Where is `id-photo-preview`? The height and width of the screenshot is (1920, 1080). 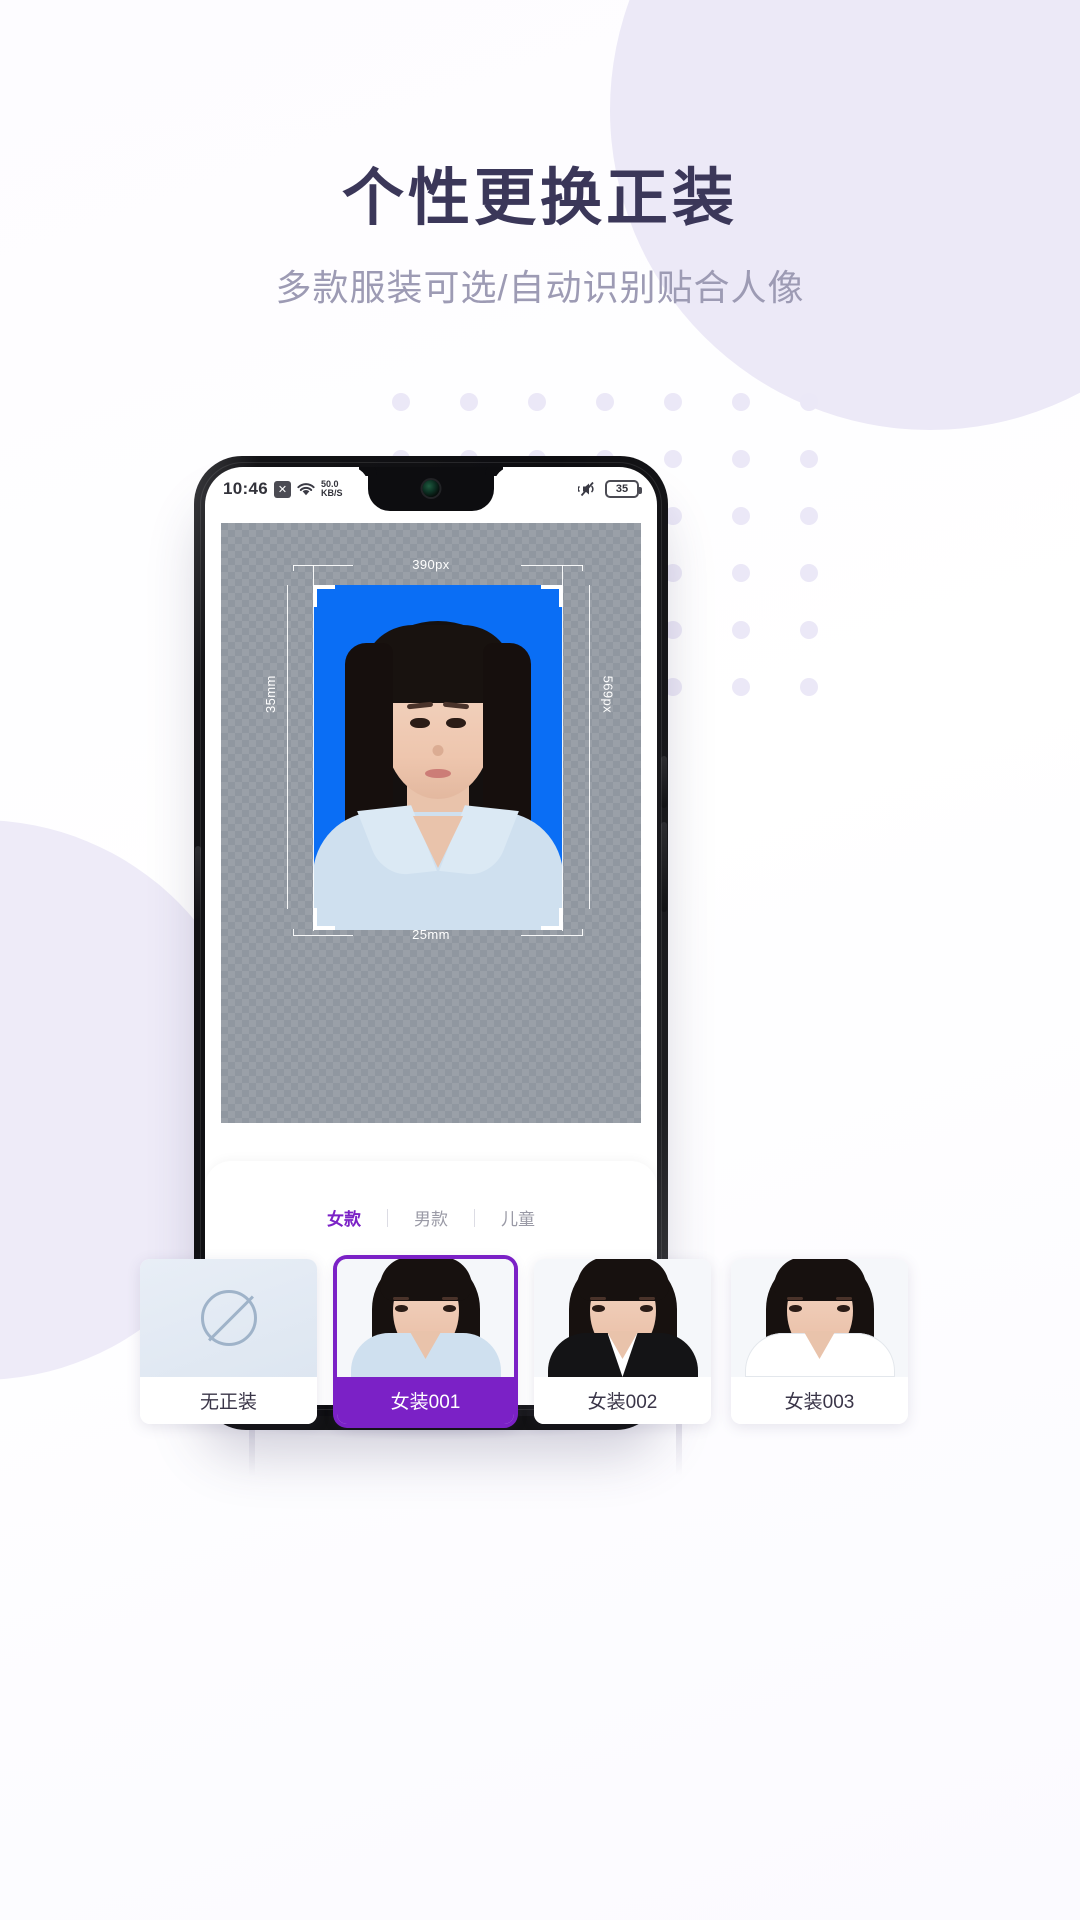
id-photo-preview is located at coordinates (438, 757).